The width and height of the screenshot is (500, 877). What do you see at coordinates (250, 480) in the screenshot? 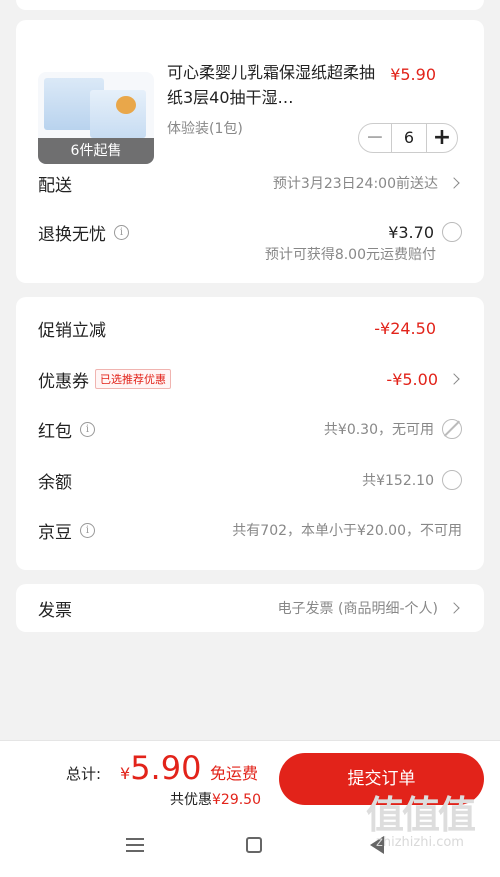
I see `balance-row: 余额 共¥152.10` at bounding box center [250, 480].